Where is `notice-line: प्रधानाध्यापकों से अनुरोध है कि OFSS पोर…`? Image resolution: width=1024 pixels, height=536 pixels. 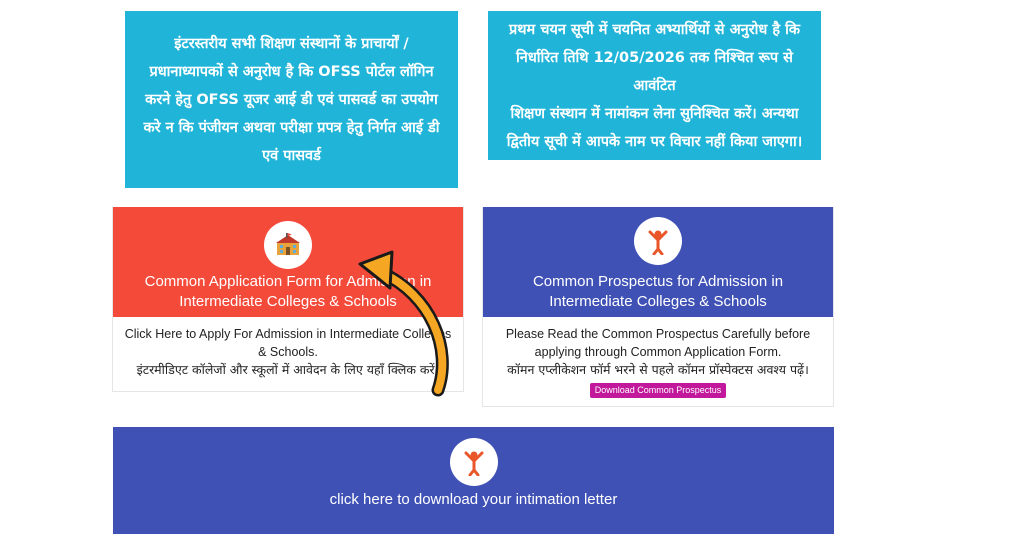
notice-line: प्रधानाध्यापकों से अनुरोध है कि OFSS पोर… is located at coordinates (291, 71).